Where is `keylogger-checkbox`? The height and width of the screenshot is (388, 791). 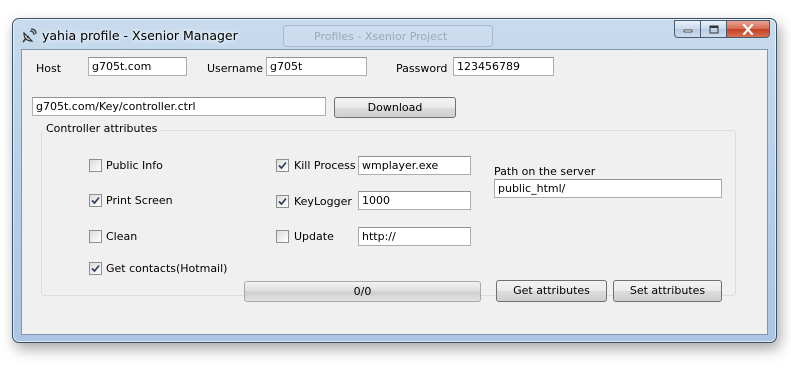 keylogger-checkbox is located at coordinates (282, 201).